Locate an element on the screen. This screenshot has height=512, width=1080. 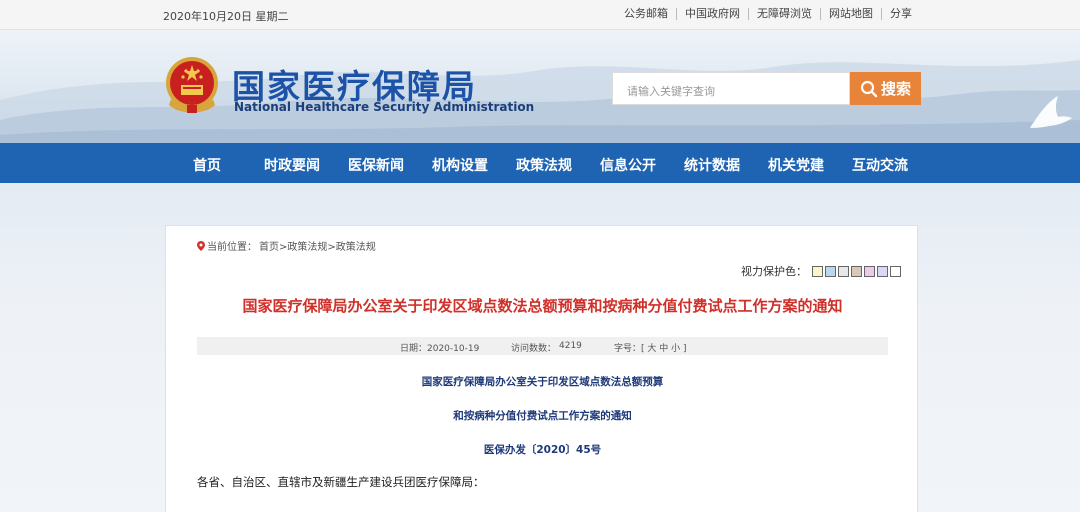
document-number: 医保办发〔2020〕45号 is located at coordinates (542, 450).